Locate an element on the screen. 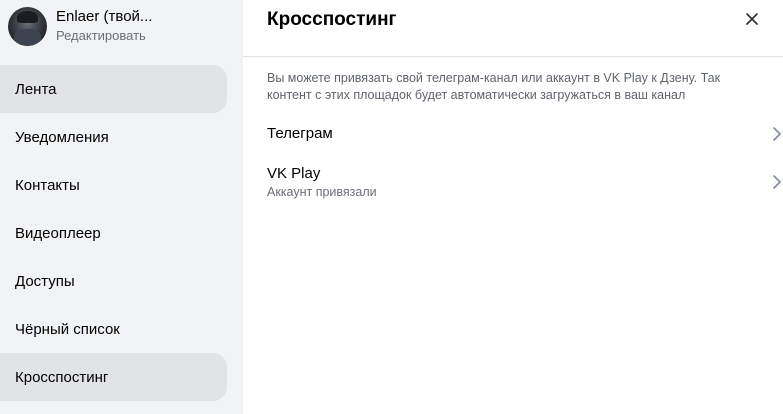 Image resolution: width=783 pixels, height=414 pixels. sidebar-item-notifications: Уведомления is located at coordinates (113, 137).